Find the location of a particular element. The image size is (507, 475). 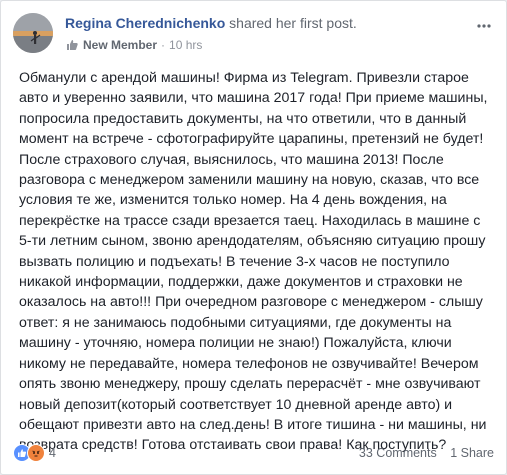

comments-count-link: 33 Comments is located at coordinates (398, 453).